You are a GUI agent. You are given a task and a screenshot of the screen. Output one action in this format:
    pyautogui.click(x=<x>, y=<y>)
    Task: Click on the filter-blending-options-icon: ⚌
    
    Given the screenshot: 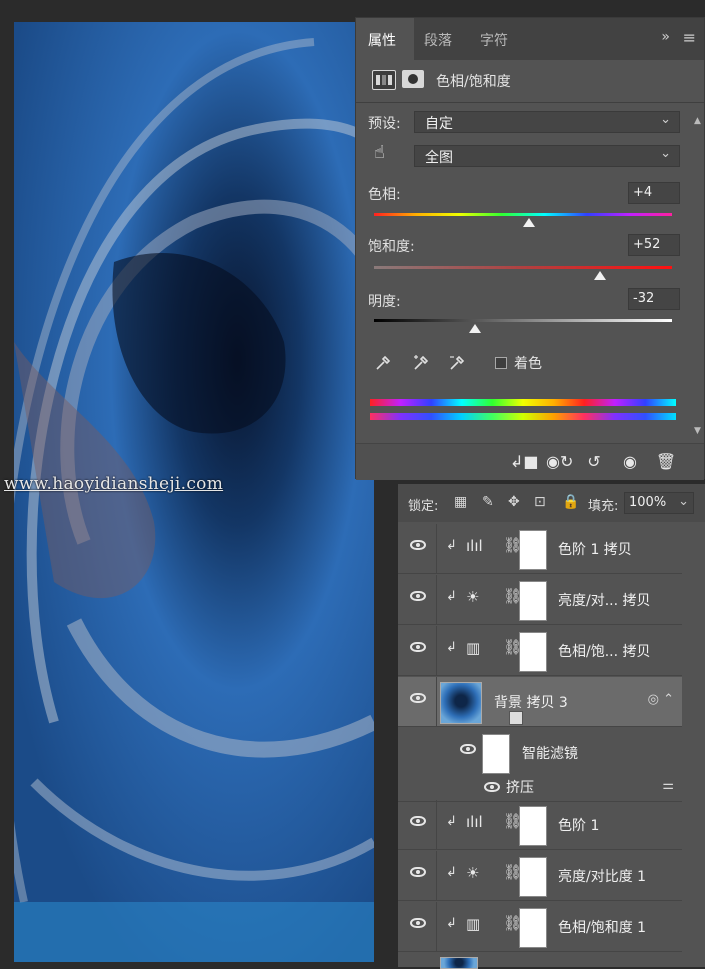 What is the action you would take?
    pyautogui.click(x=668, y=785)
    